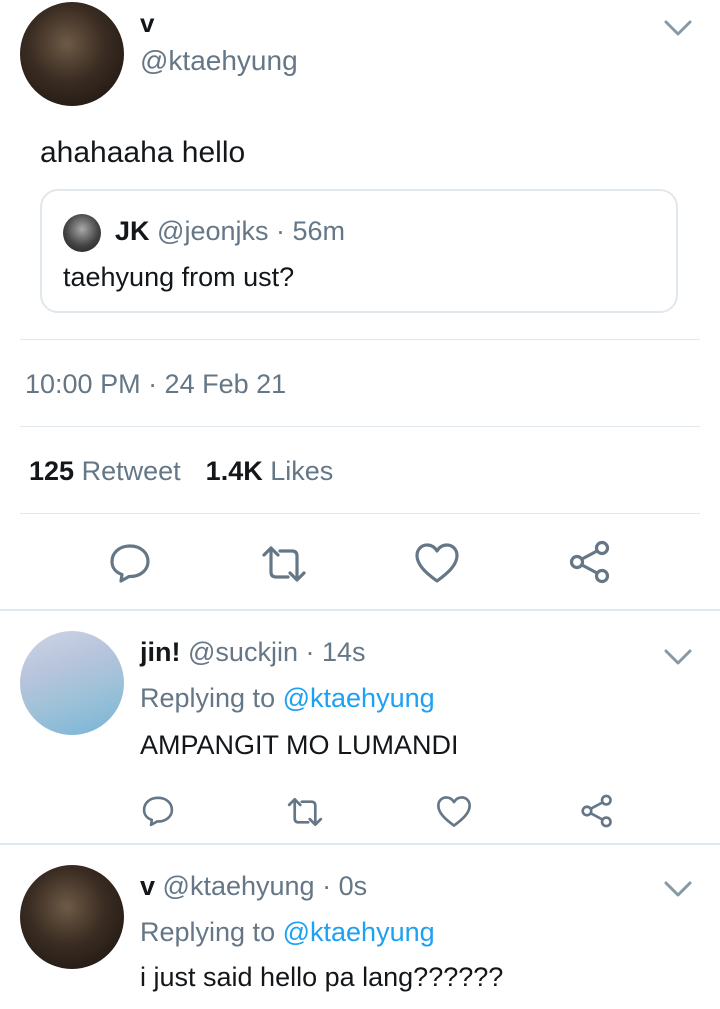 Image resolution: width=720 pixels, height=1009 pixels. What do you see at coordinates (234, 471) in the screenshot?
I see `likes-count: 1.4K` at bounding box center [234, 471].